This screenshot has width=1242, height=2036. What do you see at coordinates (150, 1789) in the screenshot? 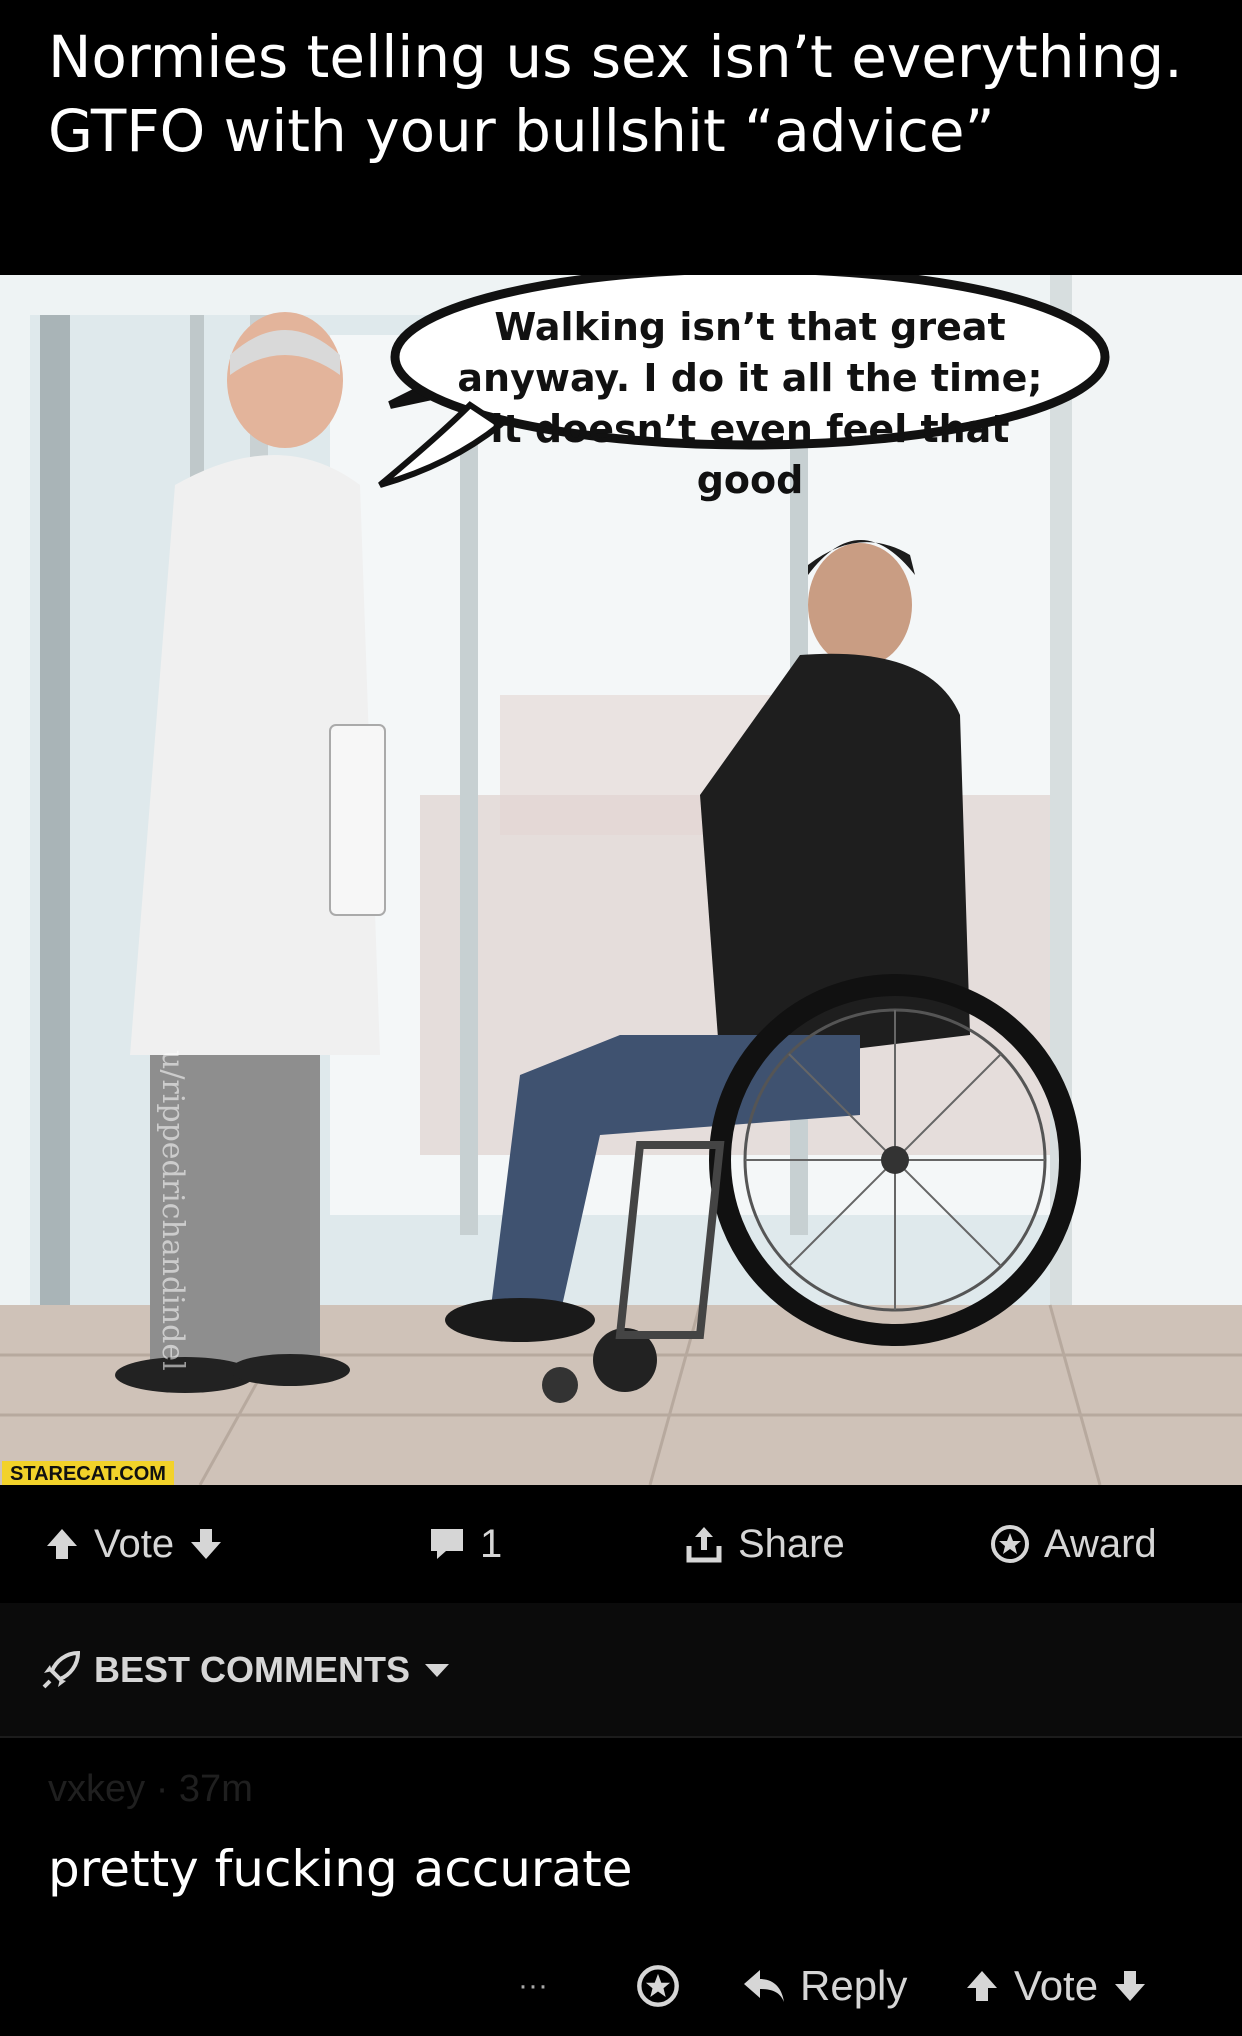
I see `comment-meta: vxkey · 37m` at bounding box center [150, 1789].